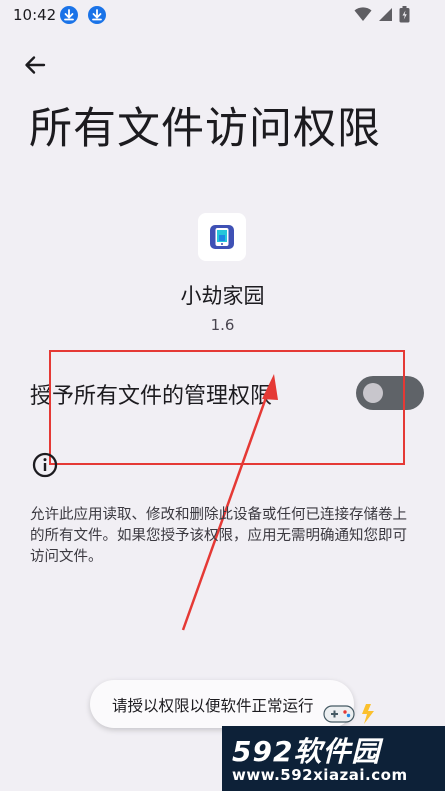 Image resolution: width=445 pixels, height=791 pixels. Describe the element at coordinates (320, 775) in the screenshot. I see `watermark-url: www.592xiazai.com` at that location.